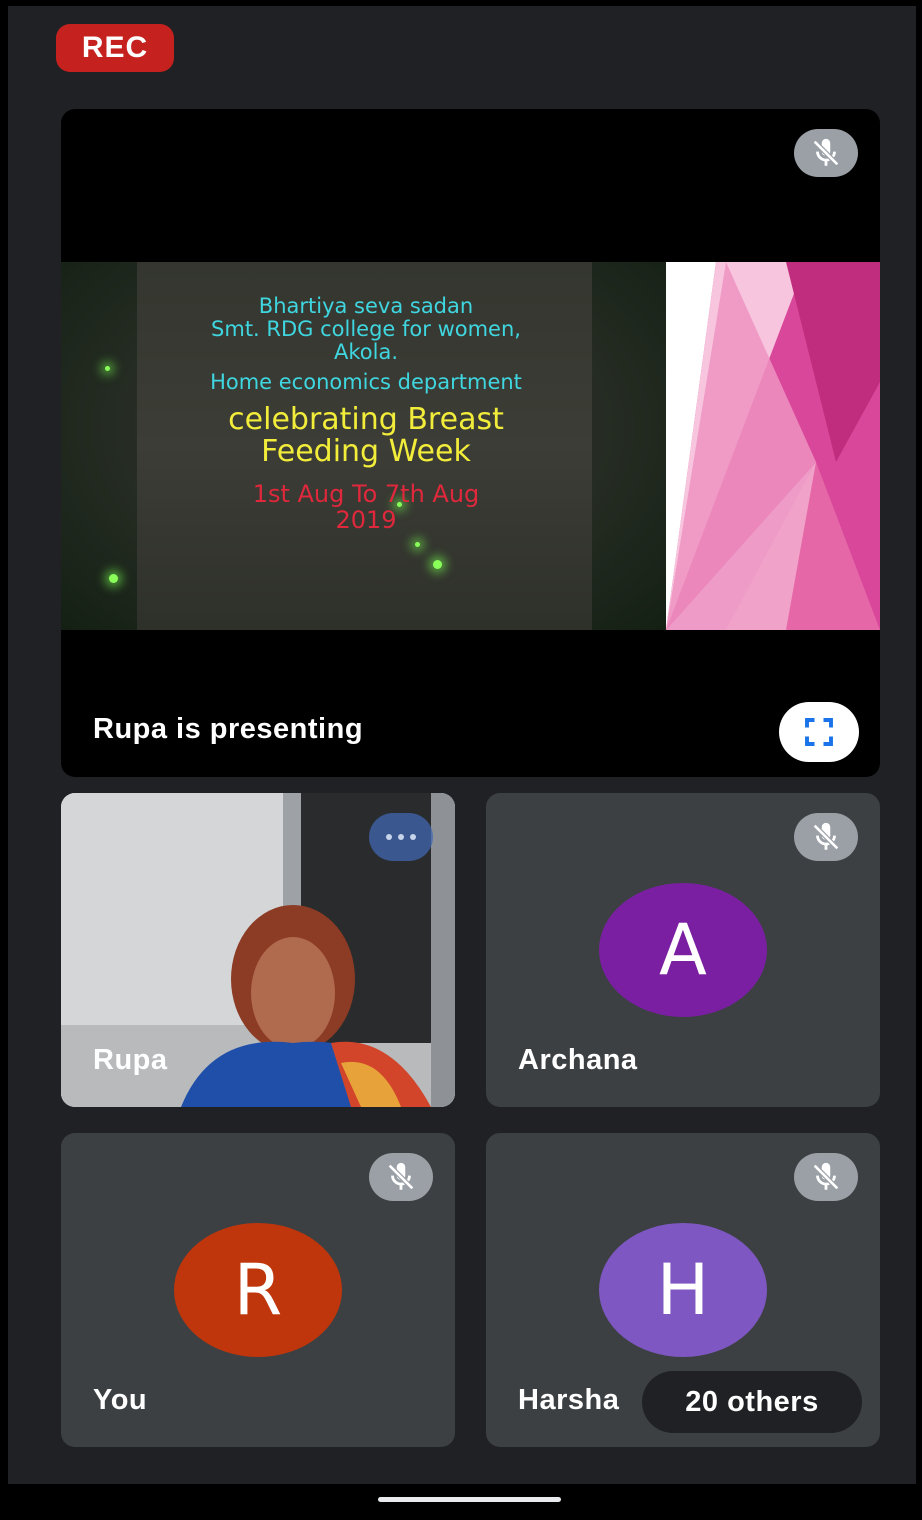 This screenshot has height=1520, width=922. I want to click on avatar: H, so click(683, 1290).